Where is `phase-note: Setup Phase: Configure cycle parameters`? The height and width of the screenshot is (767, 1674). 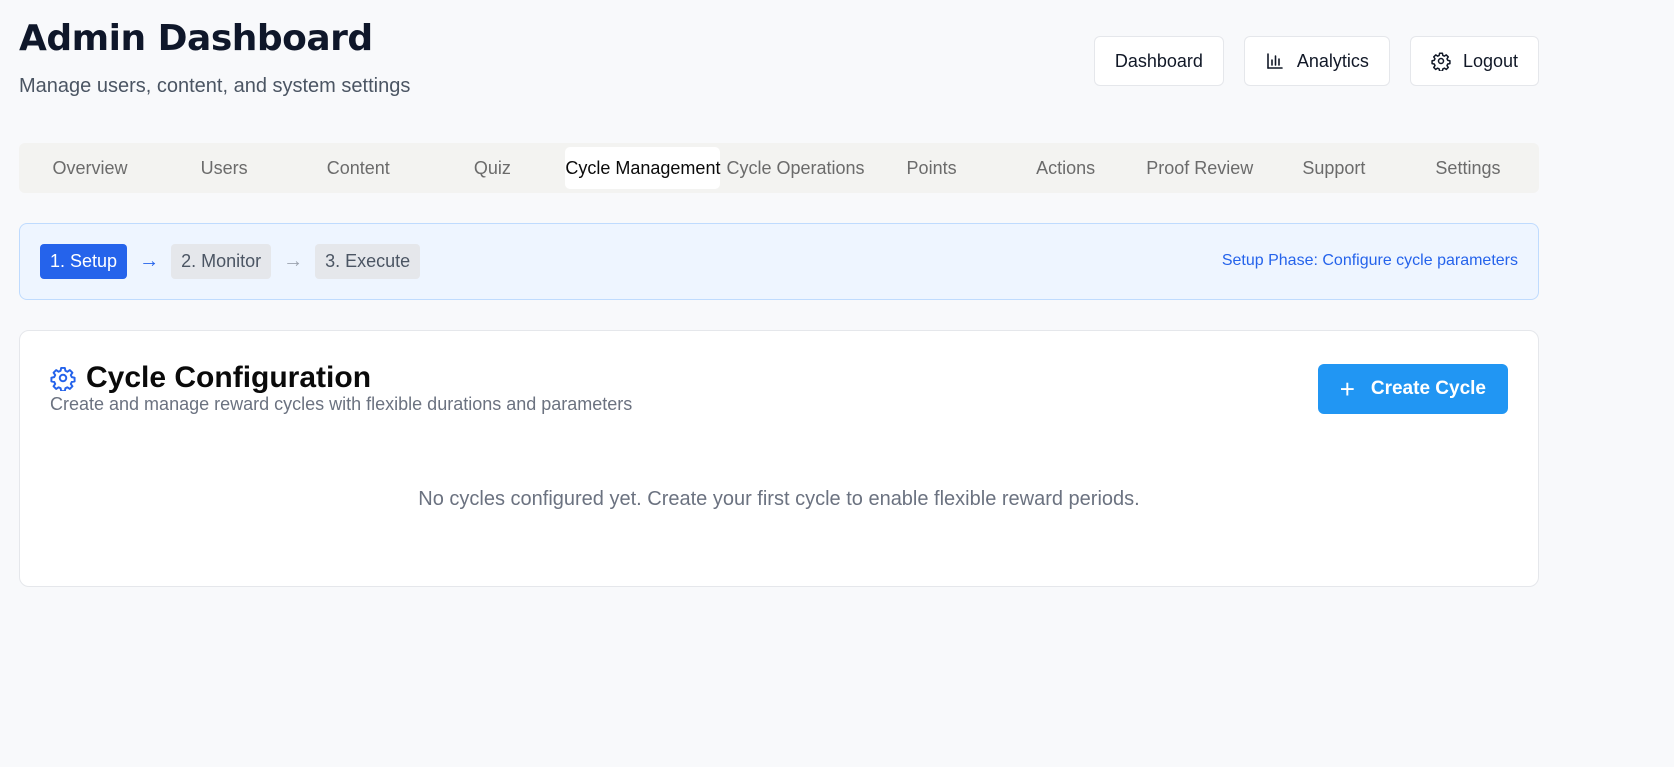 phase-note: Setup Phase: Configure cycle parameters is located at coordinates (1369, 260).